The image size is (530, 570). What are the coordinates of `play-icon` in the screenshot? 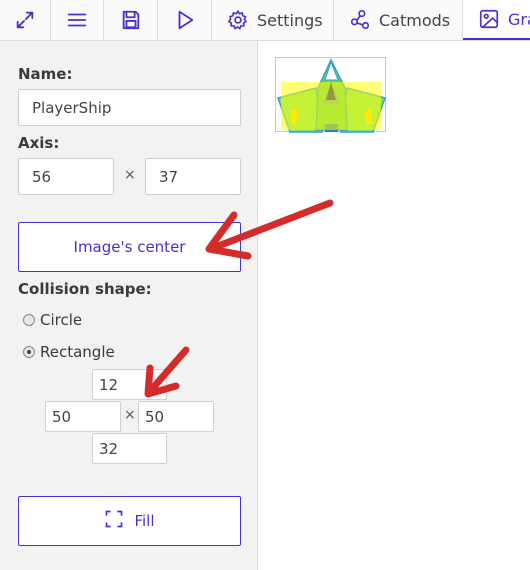 It's located at (185, 20).